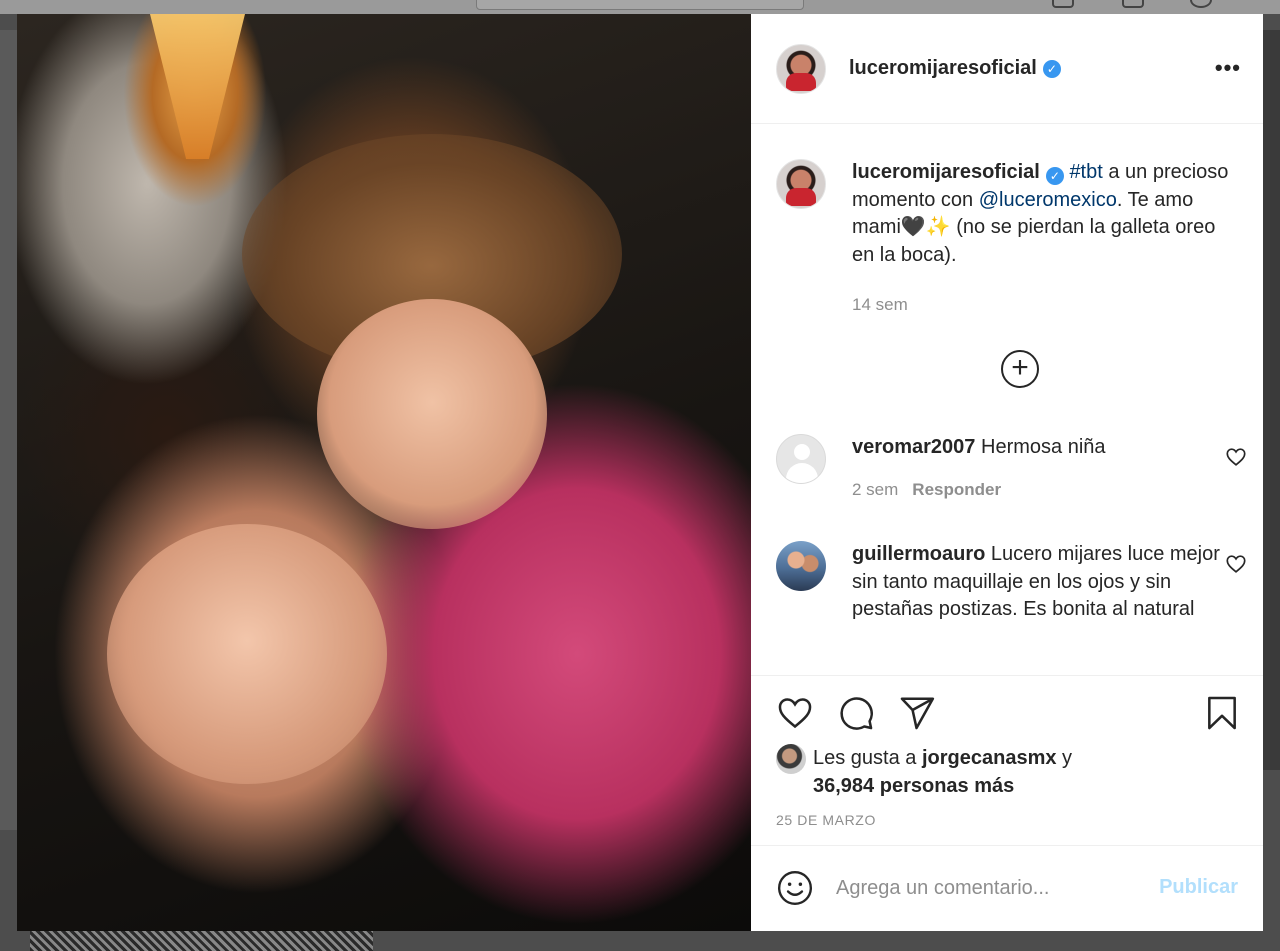 This screenshot has height=951, width=1280. Describe the element at coordinates (1198, 887) in the screenshot. I see `publish-button: Publicar` at that location.